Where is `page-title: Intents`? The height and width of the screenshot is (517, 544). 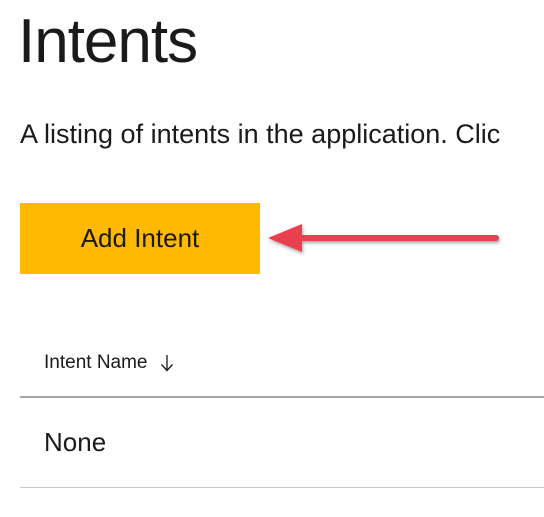 page-title: Intents is located at coordinates (108, 41).